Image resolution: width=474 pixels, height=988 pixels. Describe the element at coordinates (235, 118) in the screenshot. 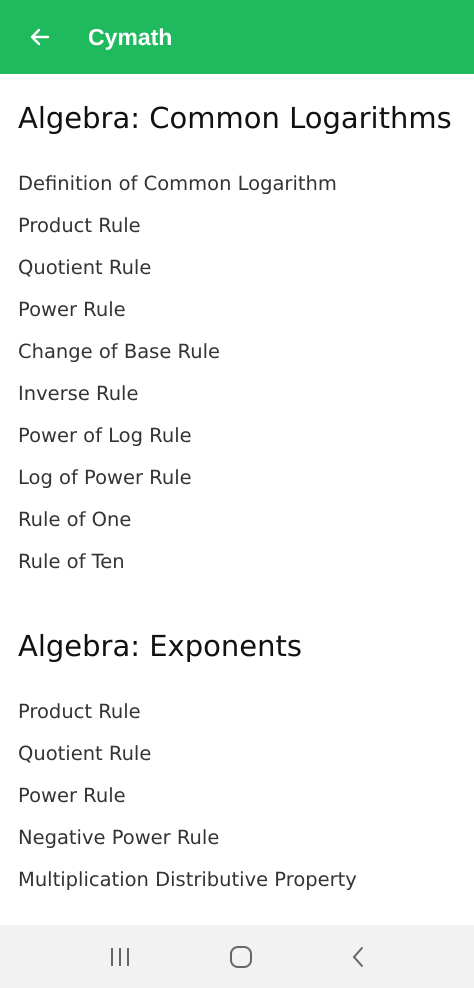

I see `section-heading: Algebra: Common Logarithms` at that location.